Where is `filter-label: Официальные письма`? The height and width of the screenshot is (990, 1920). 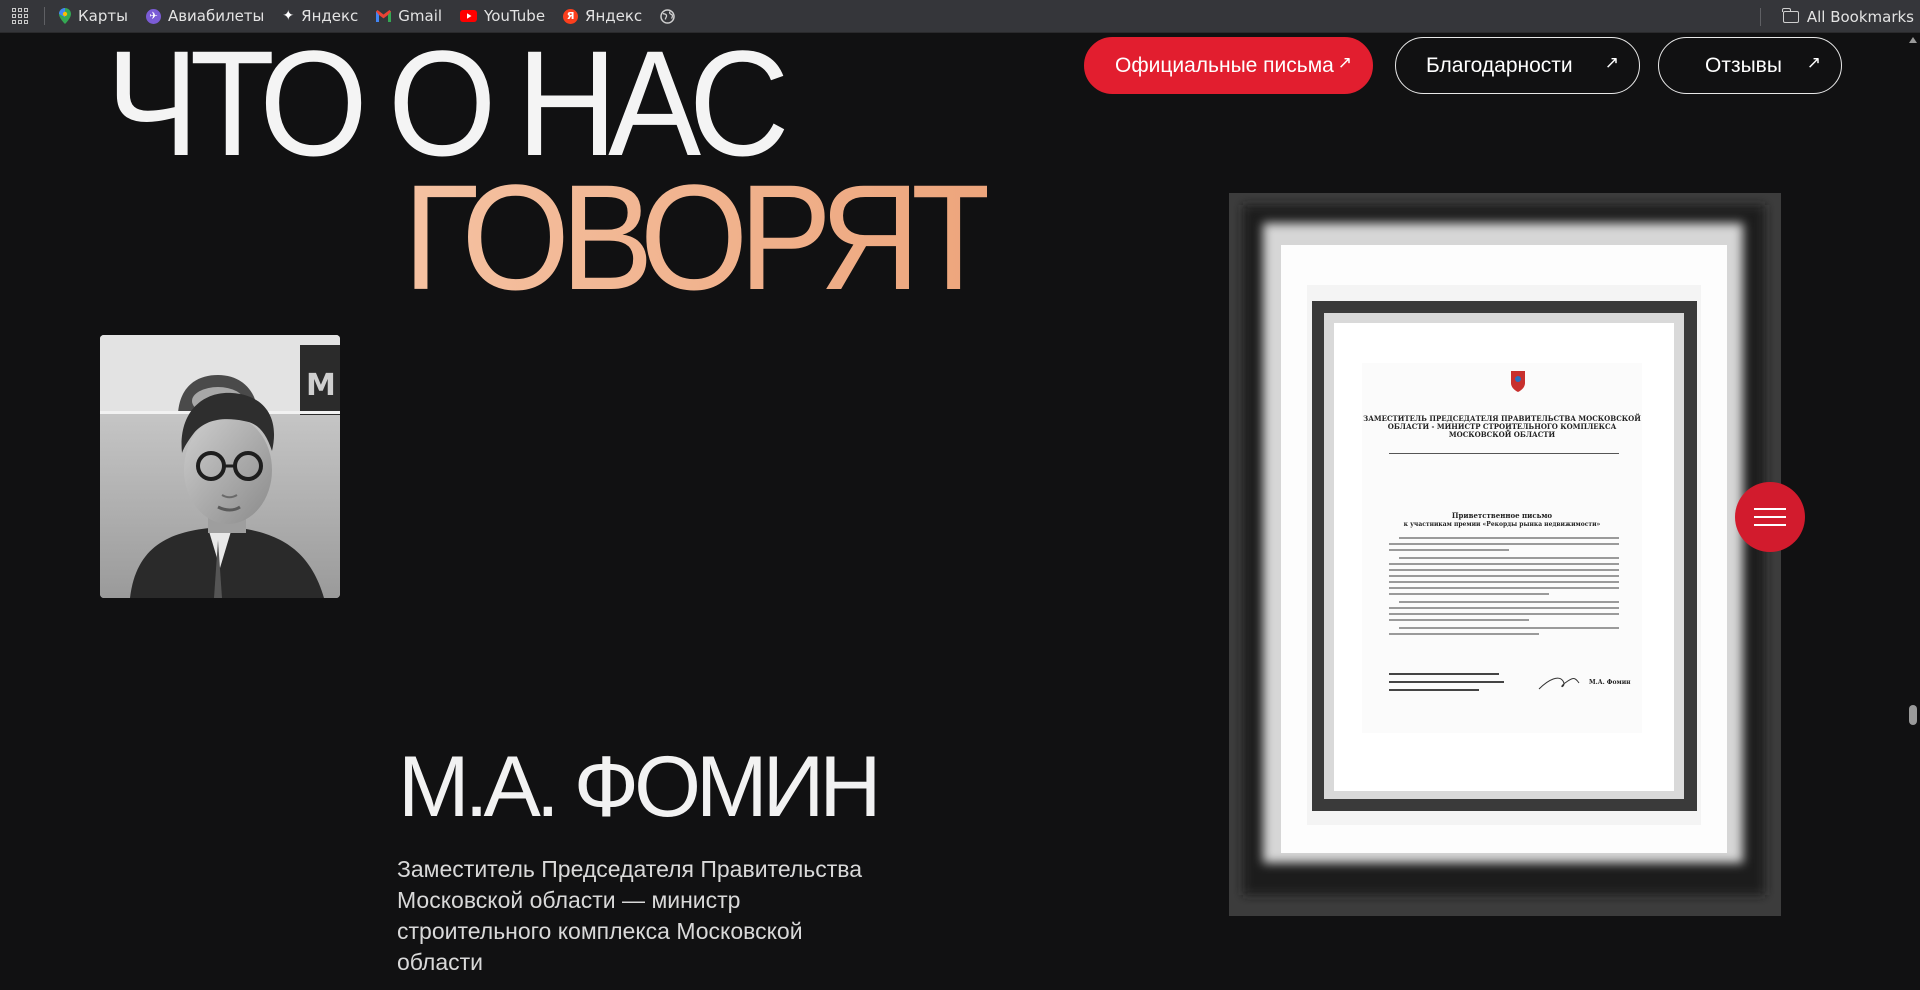
filter-label: Официальные письма is located at coordinates (1224, 65).